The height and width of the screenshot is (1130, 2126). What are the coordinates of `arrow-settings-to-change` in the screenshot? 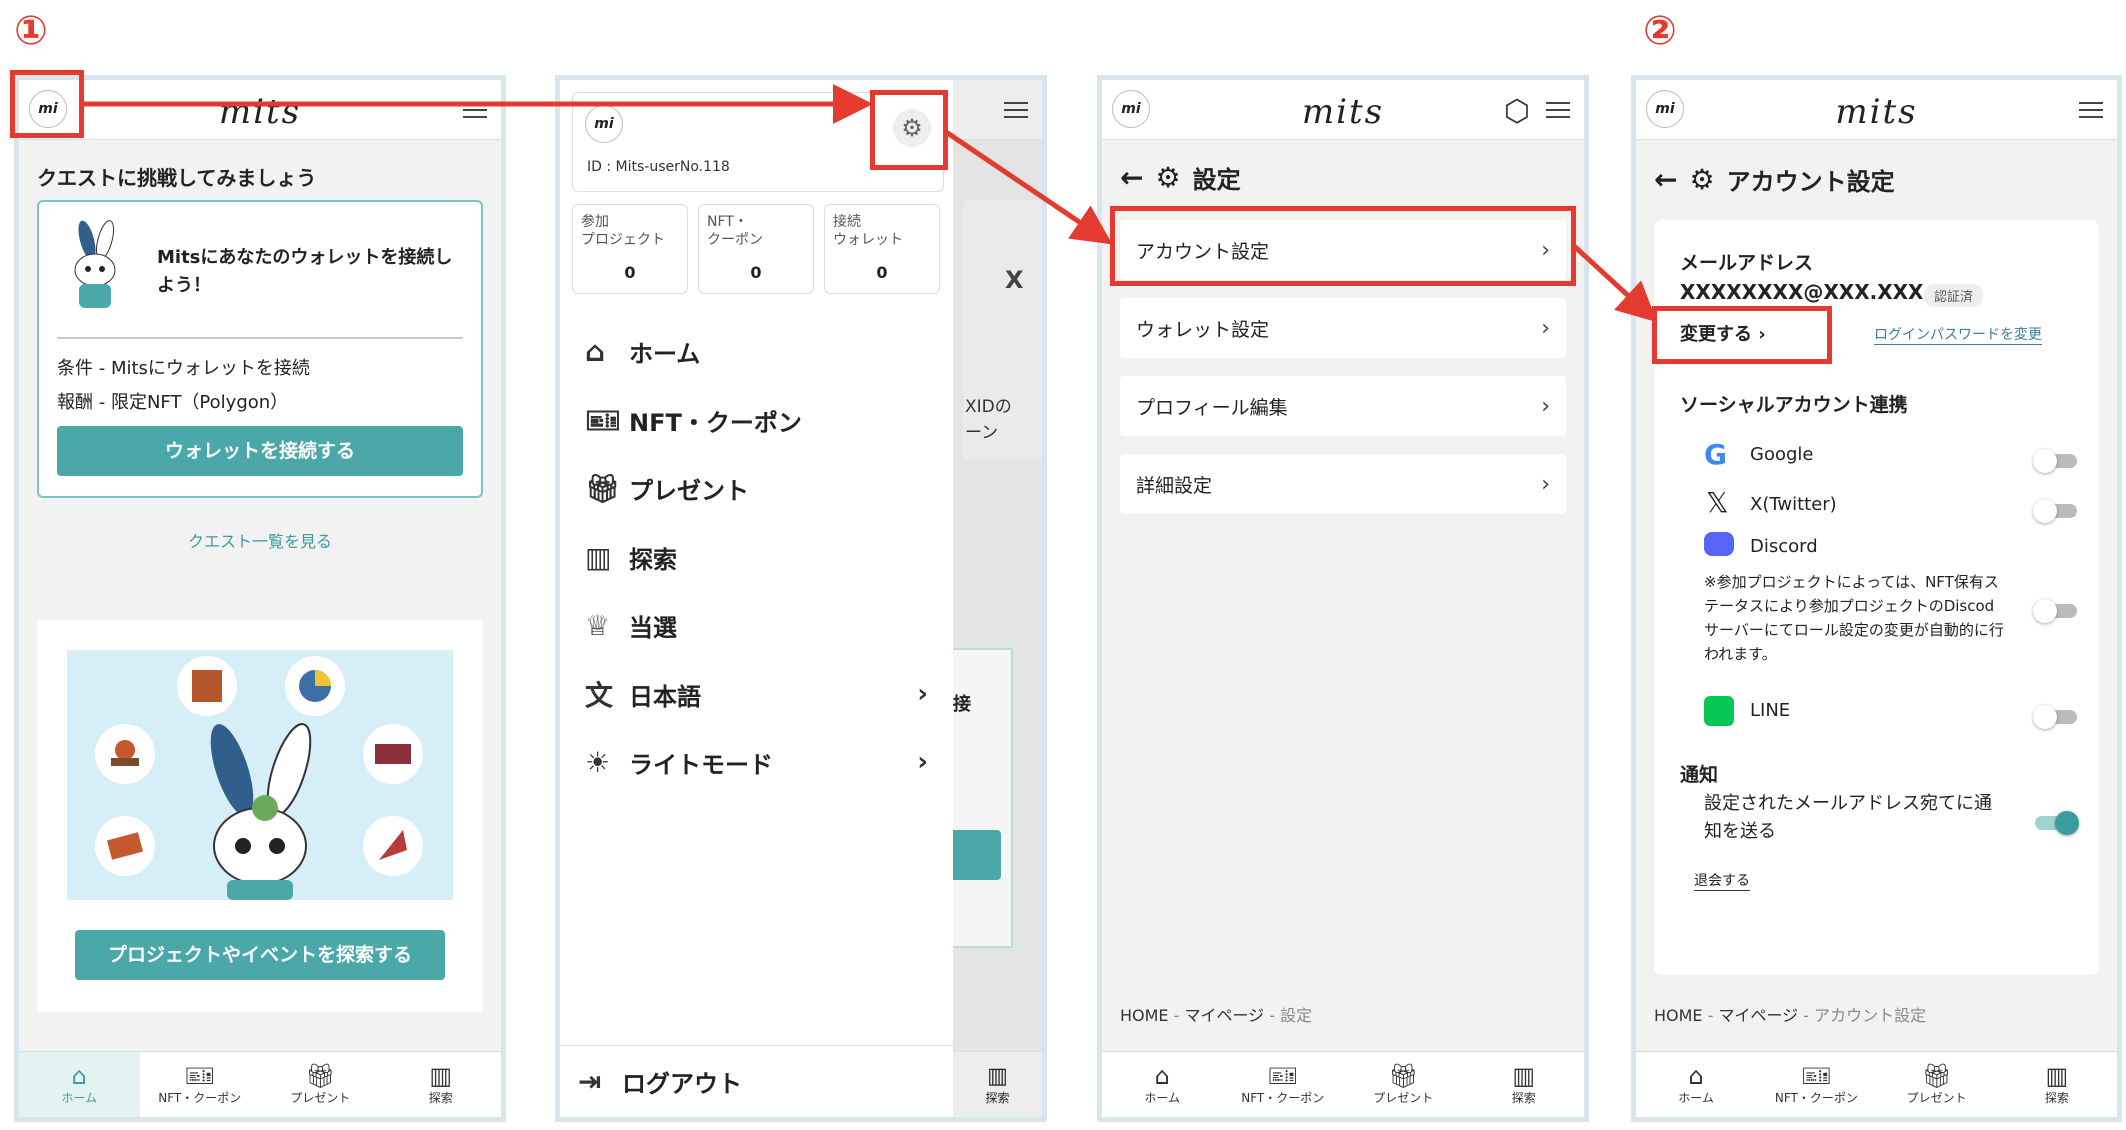 It's located at (1615, 283).